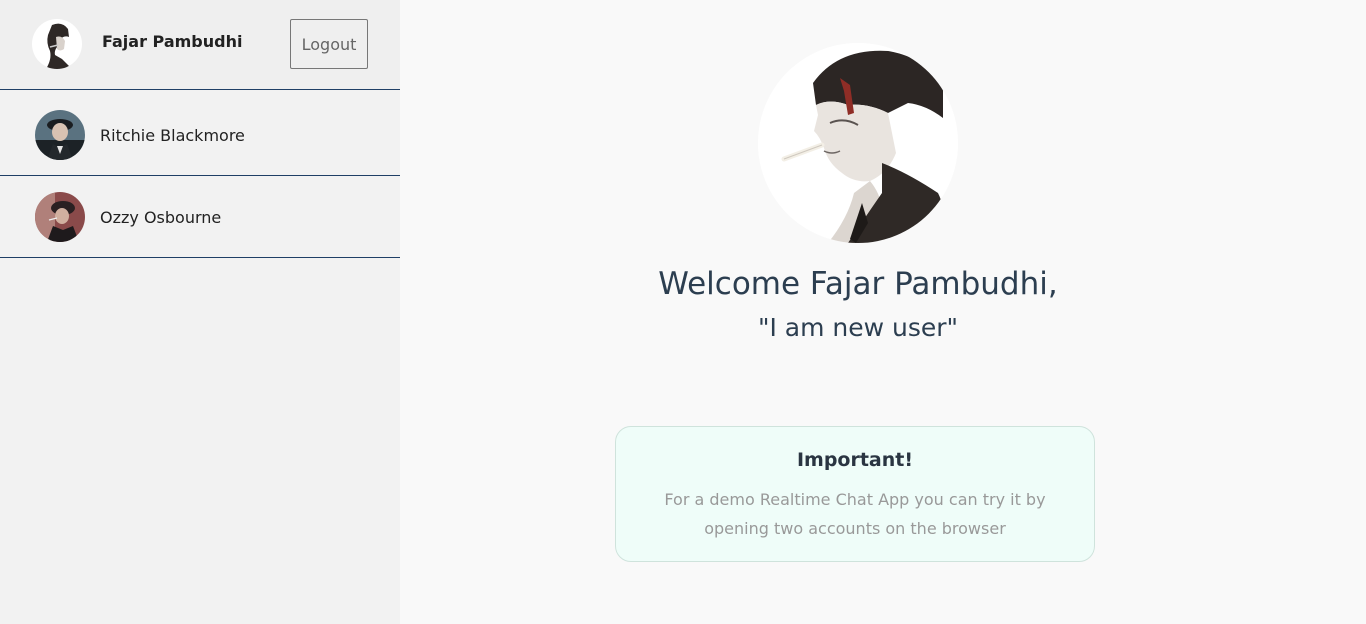 The image size is (1366, 624). What do you see at coordinates (57, 44) in the screenshot?
I see `current-user-avatar` at bounding box center [57, 44].